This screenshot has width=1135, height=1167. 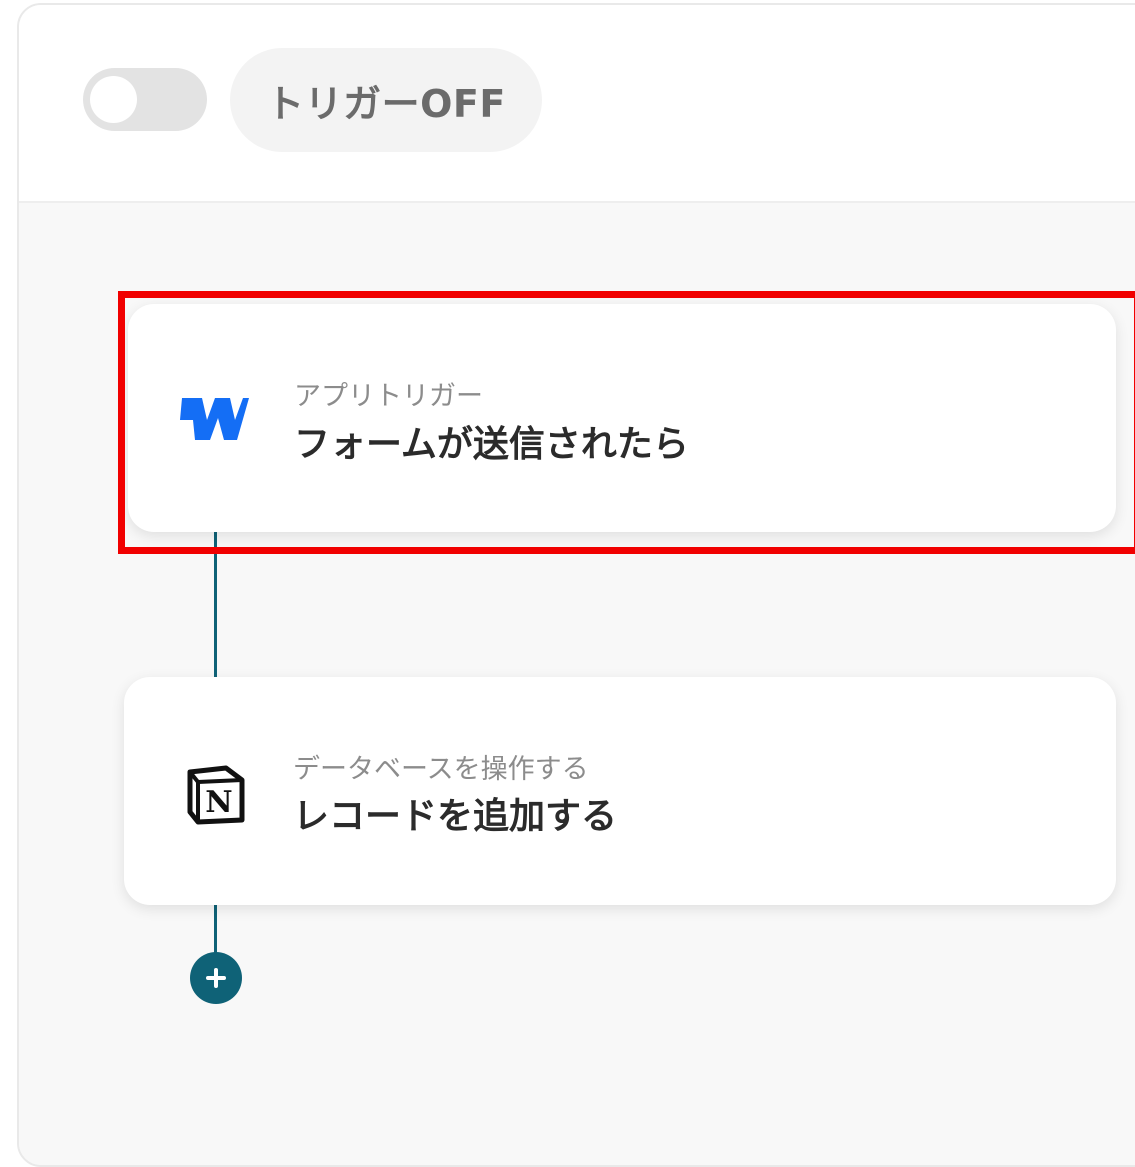 What do you see at coordinates (441, 769) in the screenshot?
I see `step-subtitle: データベースを操作する` at bounding box center [441, 769].